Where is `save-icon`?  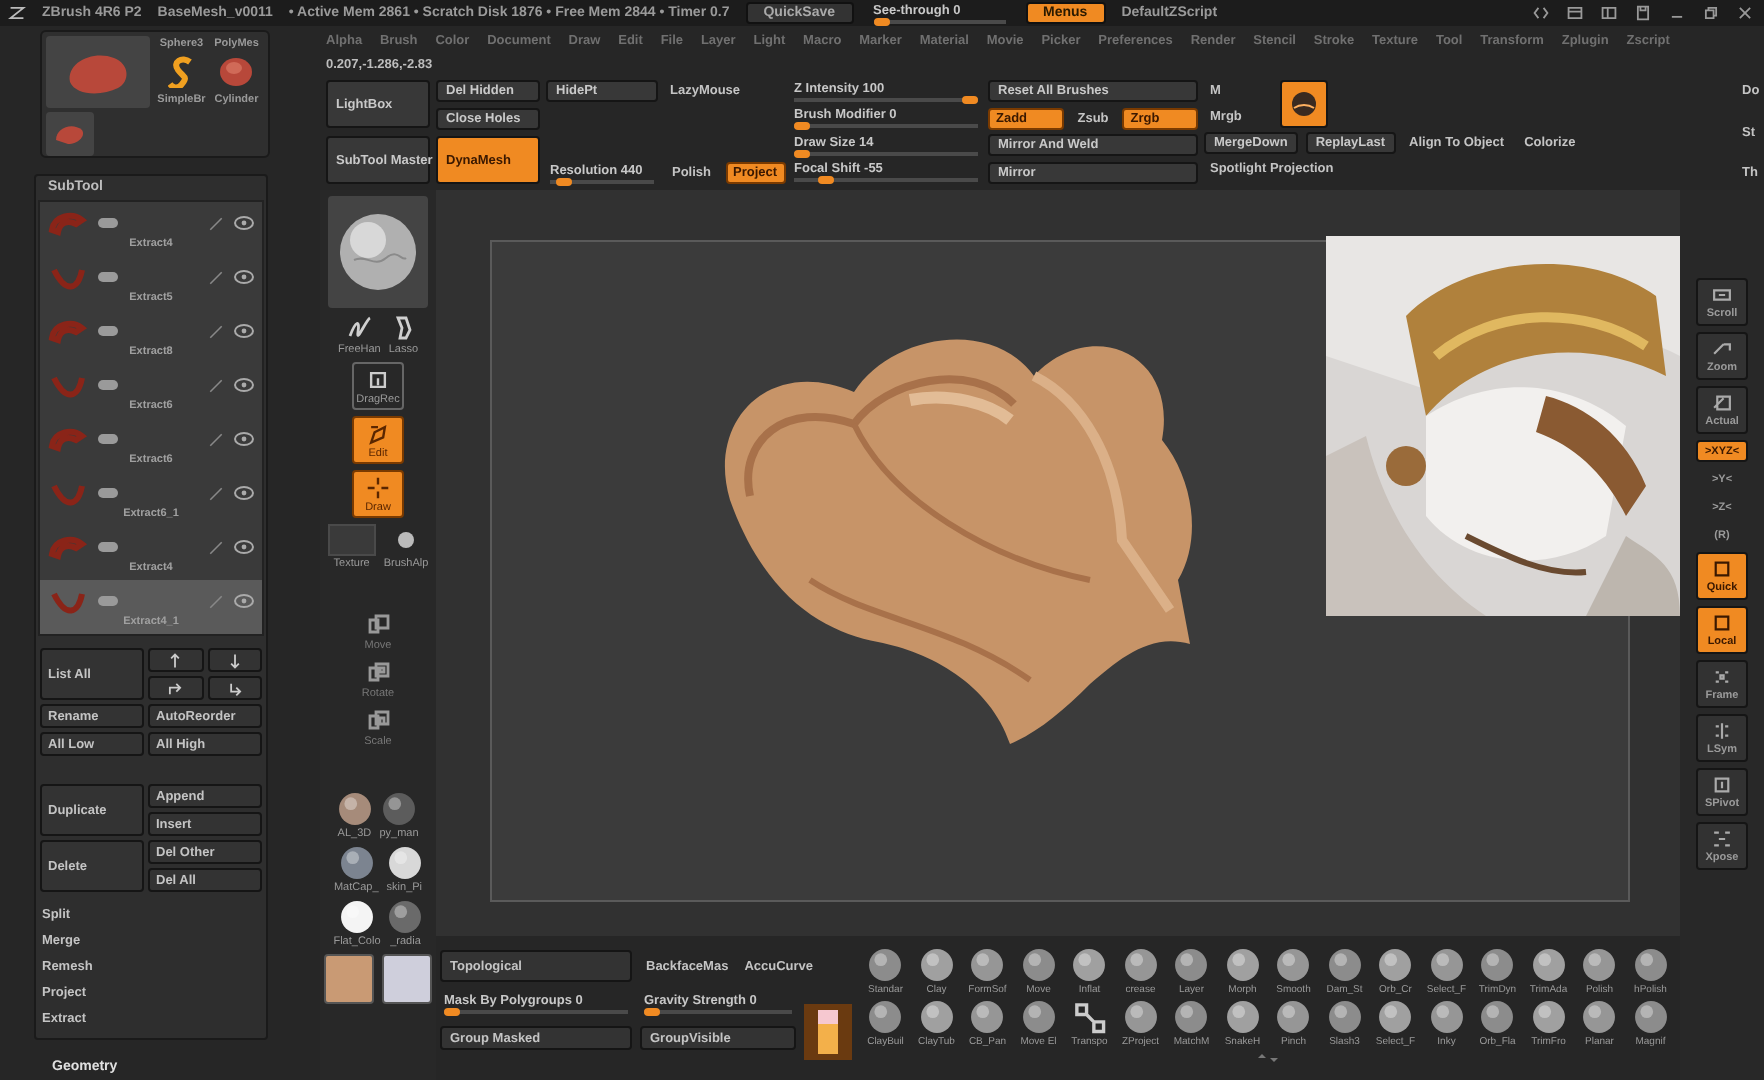
save-icon is located at coordinates (1643, 13).